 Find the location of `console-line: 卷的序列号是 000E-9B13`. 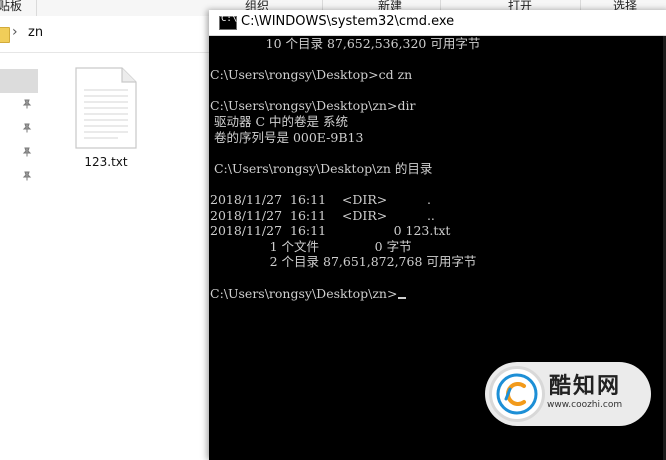

console-line: 卷的序列号是 000E-9B13 is located at coordinates (287, 137).